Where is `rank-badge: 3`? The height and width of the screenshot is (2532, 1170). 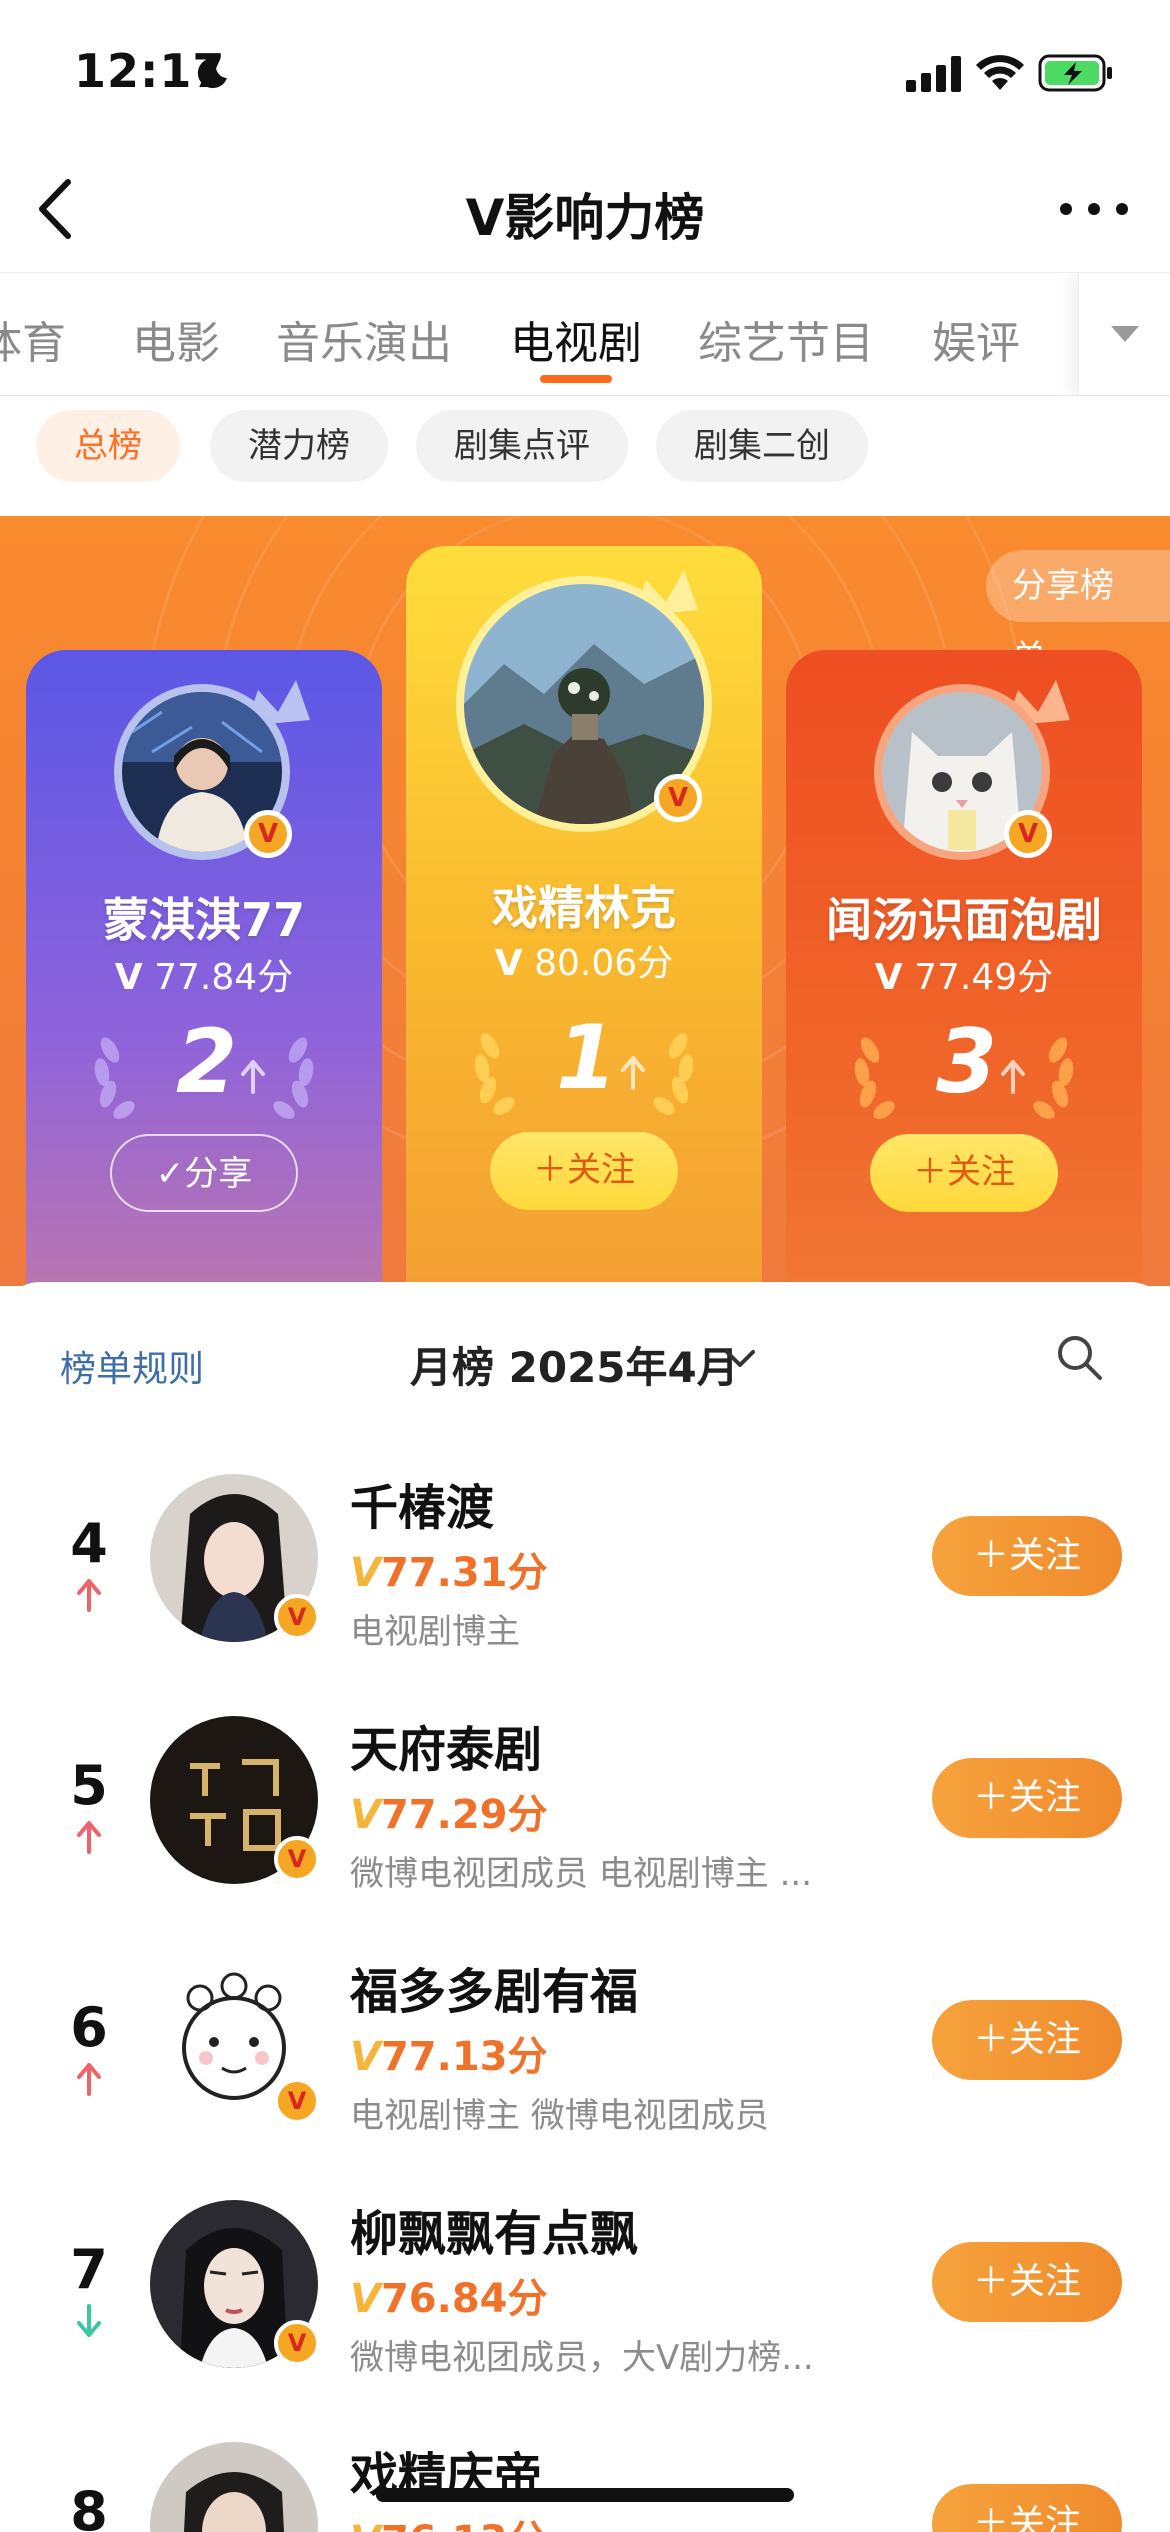 rank-badge: 3 is located at coordinates (964, 1067).